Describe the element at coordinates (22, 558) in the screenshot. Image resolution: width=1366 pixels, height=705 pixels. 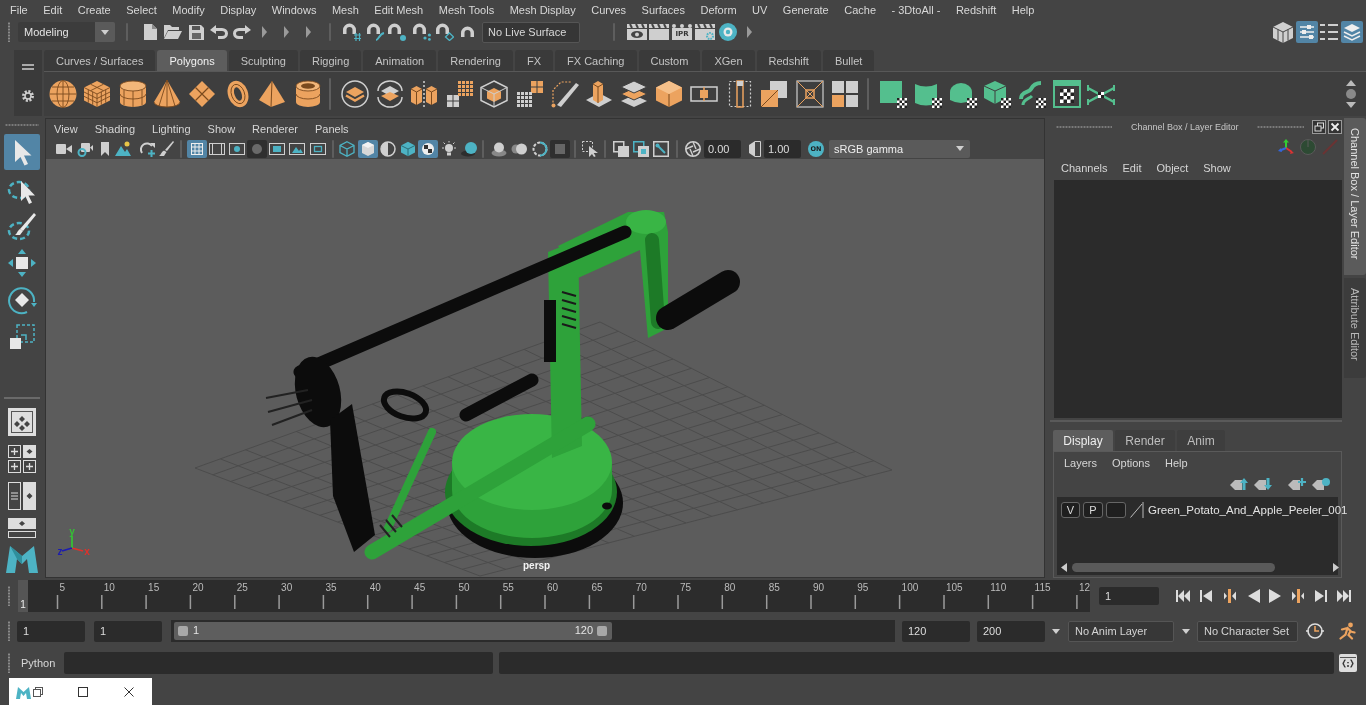
I see `app-logo-icon` at that location.